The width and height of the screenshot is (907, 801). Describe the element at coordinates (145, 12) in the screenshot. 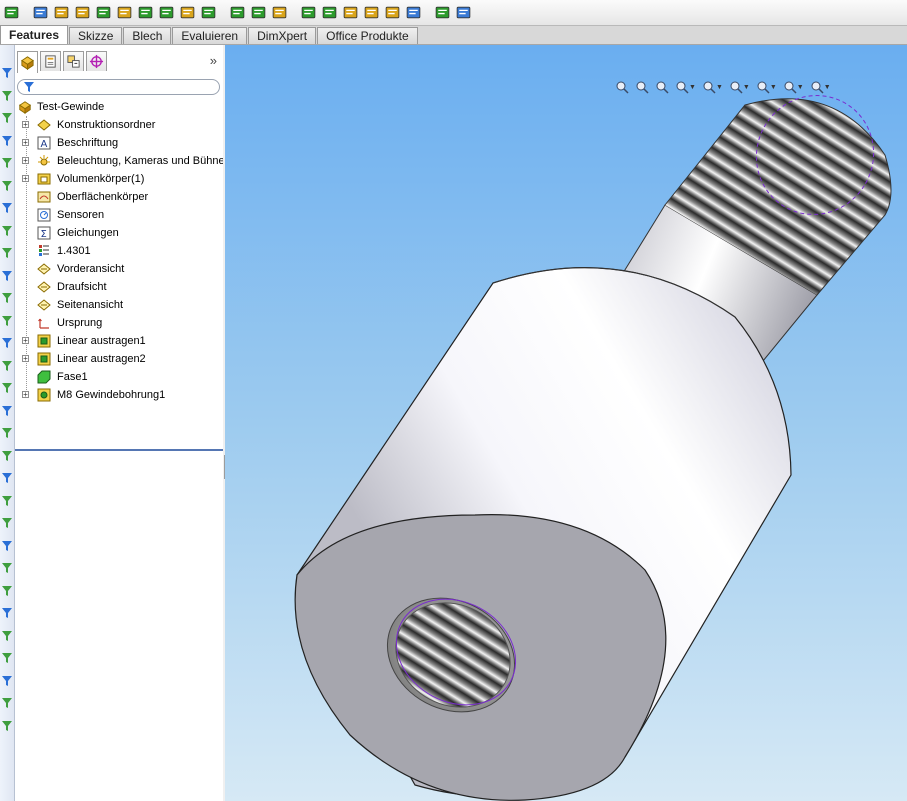

I see `cut-revolve-button` at that location.